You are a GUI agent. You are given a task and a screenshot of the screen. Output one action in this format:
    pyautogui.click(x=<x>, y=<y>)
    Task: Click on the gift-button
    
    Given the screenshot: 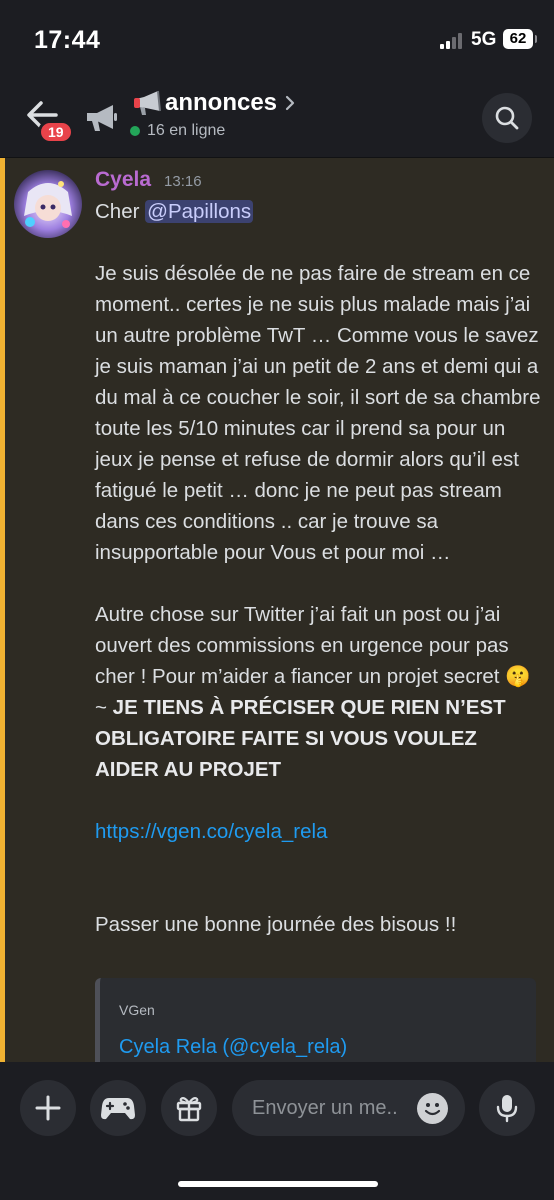 What is the action you would take?
    pyautogui.click(x=189, y=1108)
    